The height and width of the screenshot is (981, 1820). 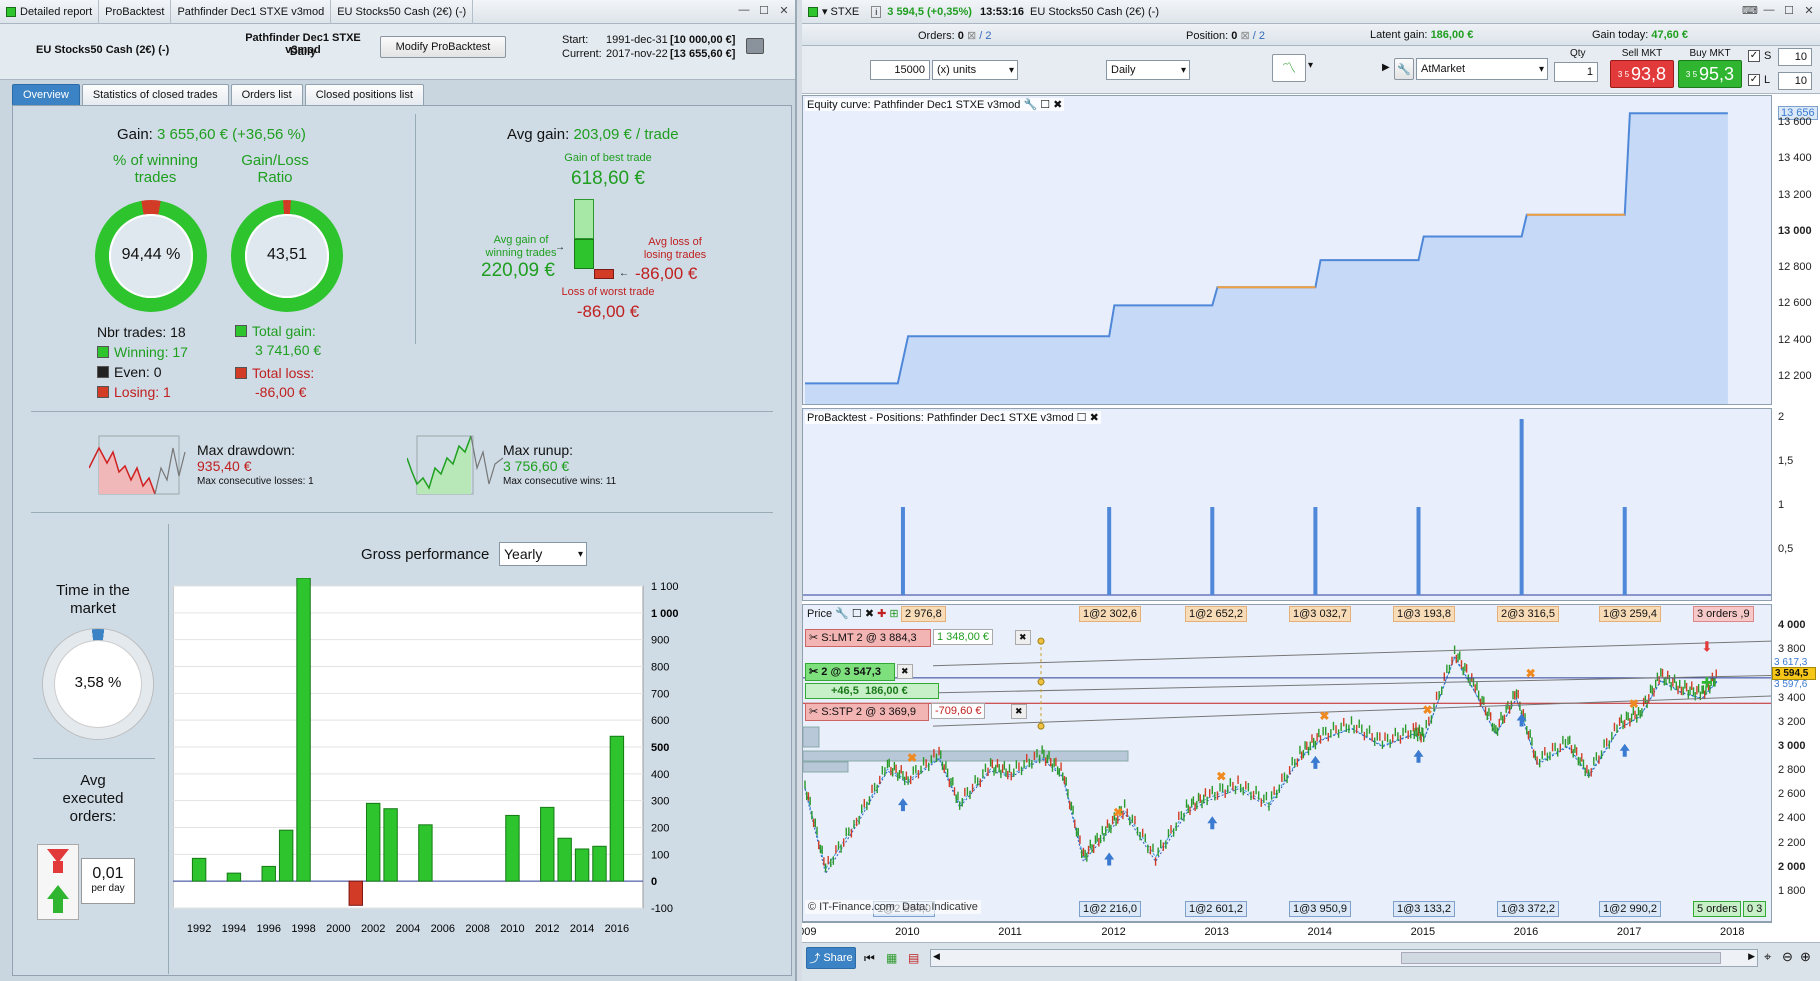 What do you see at coordinates (936, 956) in the screenshot?
I see `scroll-left-icon: ◀` at bounding box center [936, 956].